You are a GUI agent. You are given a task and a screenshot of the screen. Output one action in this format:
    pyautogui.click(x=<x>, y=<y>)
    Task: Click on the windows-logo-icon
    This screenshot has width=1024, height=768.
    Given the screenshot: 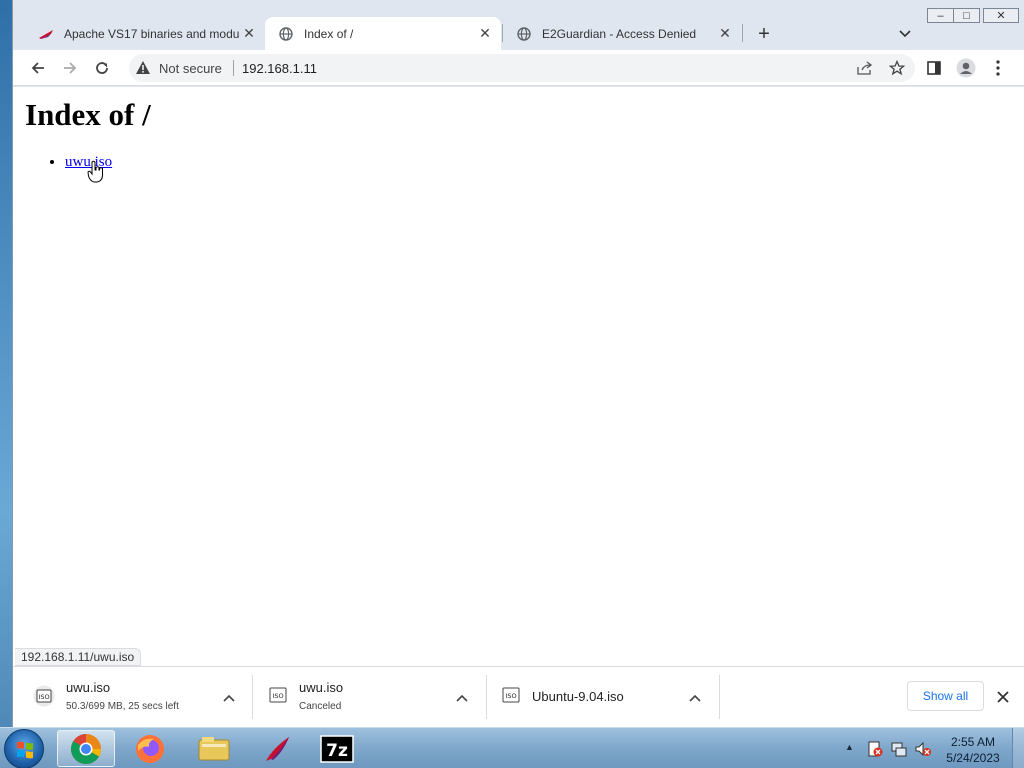 What is the action you would take?
    pyautogui.click(x=25, y=750)
    